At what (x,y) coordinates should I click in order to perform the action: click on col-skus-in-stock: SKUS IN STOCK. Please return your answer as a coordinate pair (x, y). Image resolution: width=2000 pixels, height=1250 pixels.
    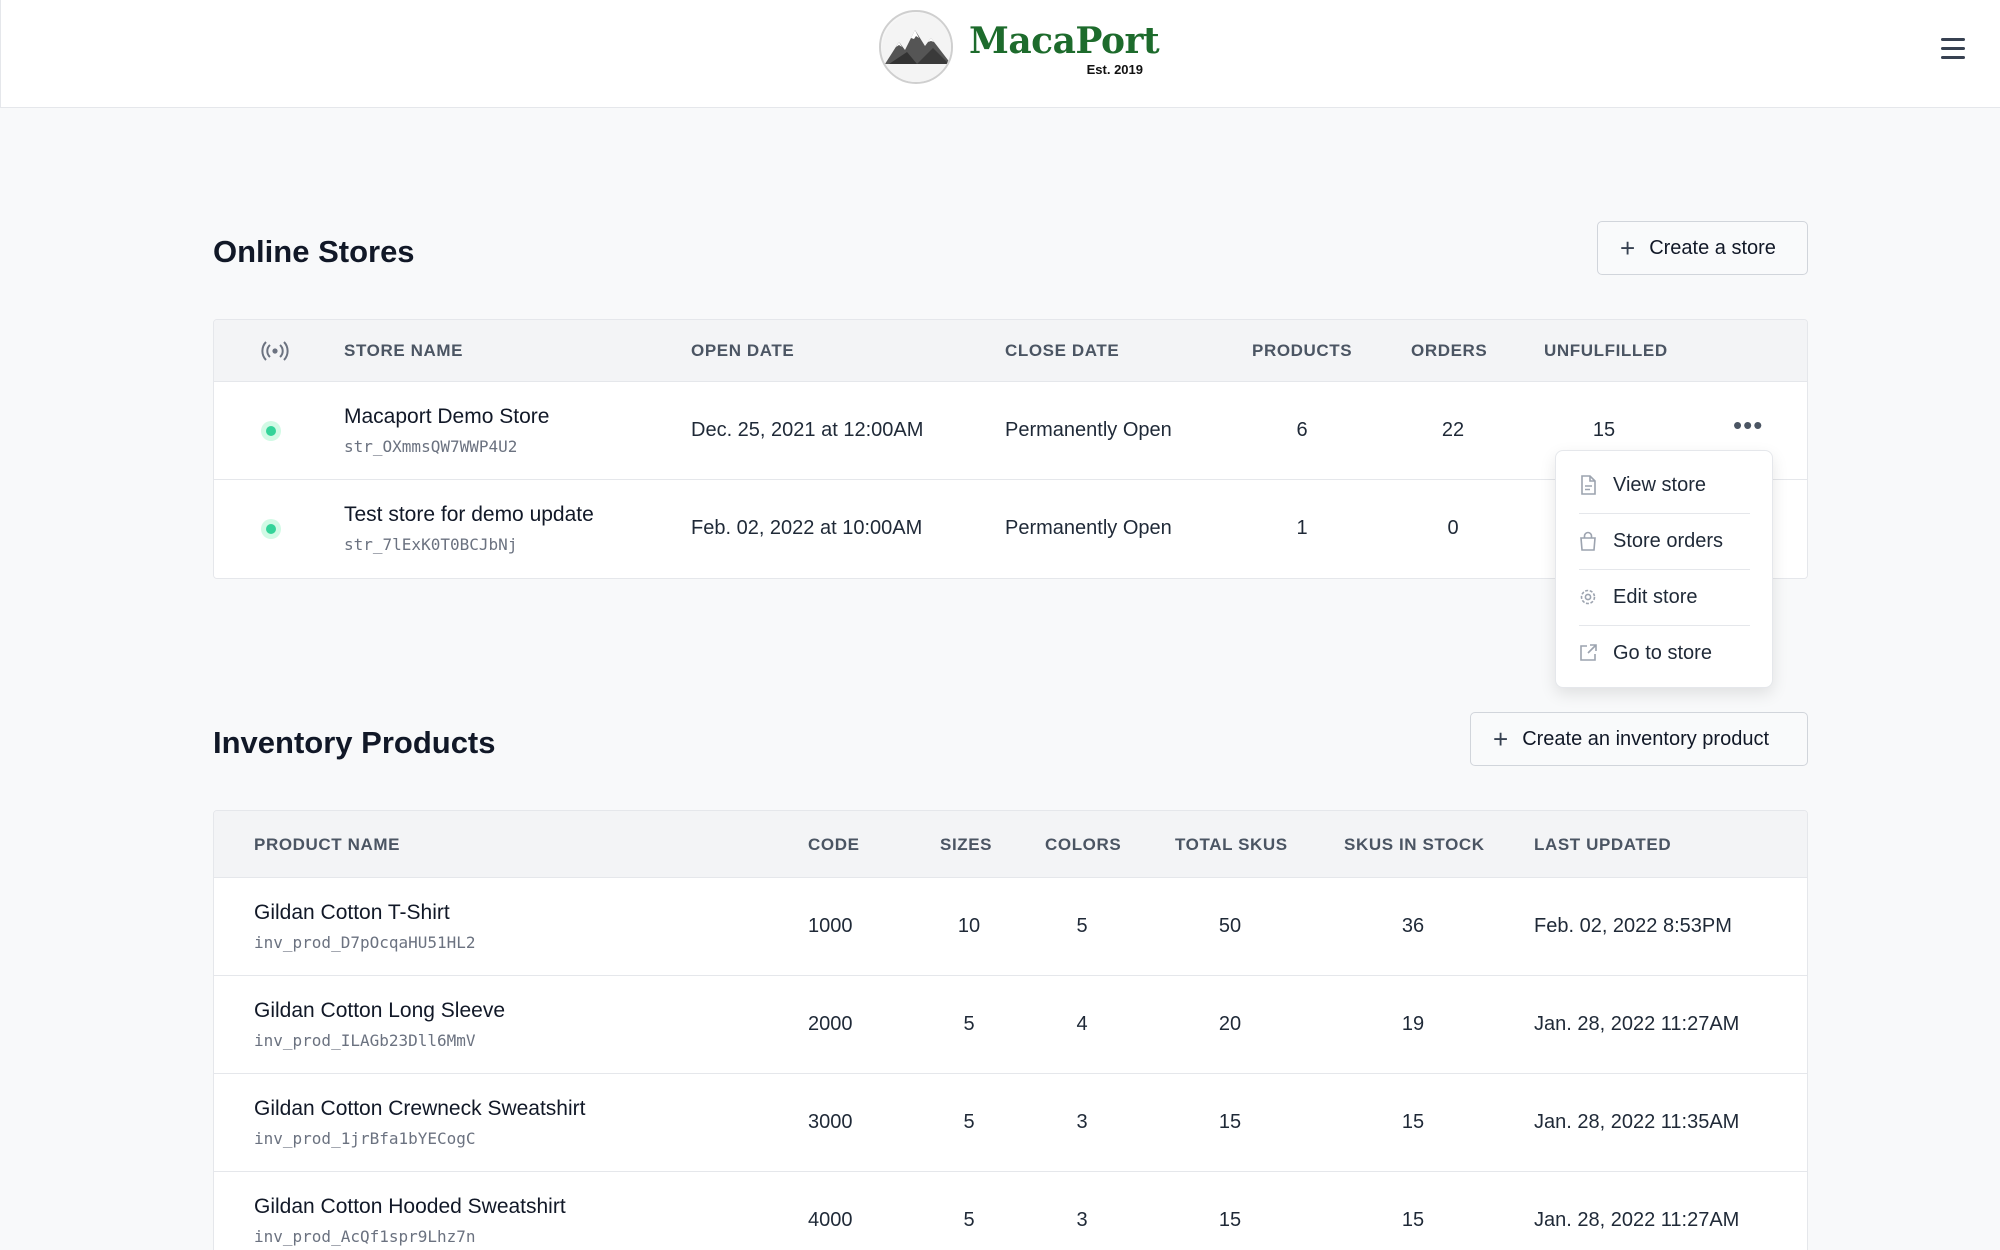
    Looking at the image, I should click on (1414, 844).